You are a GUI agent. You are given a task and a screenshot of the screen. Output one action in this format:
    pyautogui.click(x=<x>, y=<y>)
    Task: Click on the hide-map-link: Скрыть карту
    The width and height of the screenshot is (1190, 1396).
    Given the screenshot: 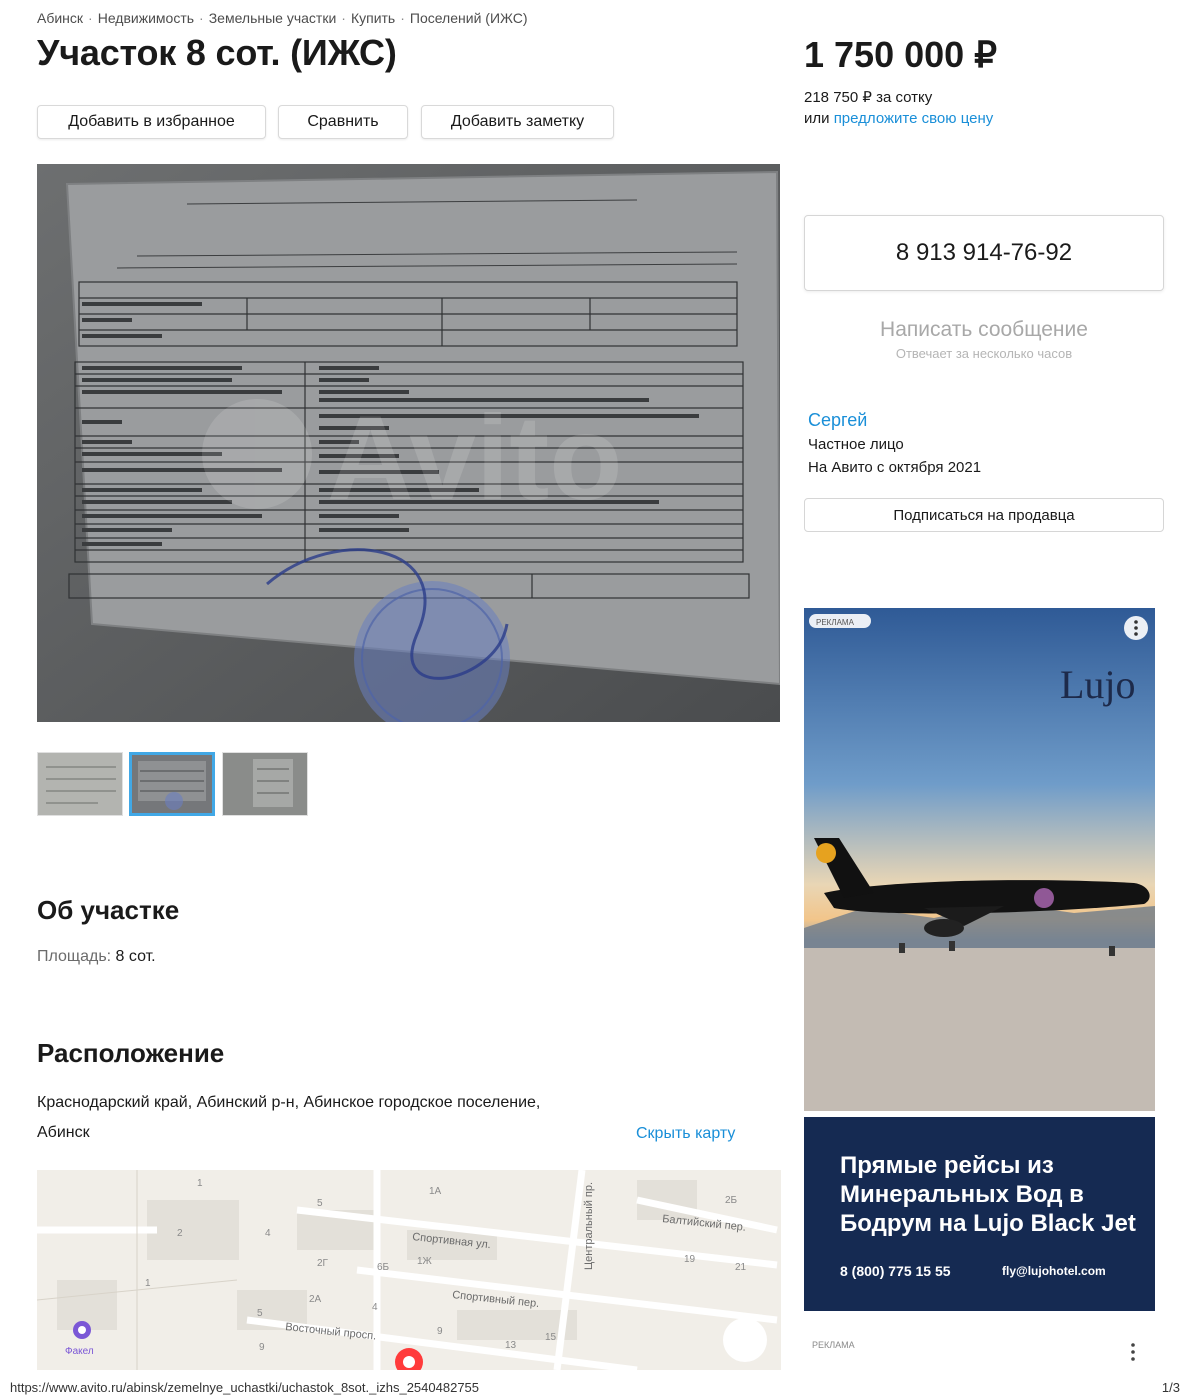 What is the action you would take?
    pyautogui.click(x=685, y=1134)
    